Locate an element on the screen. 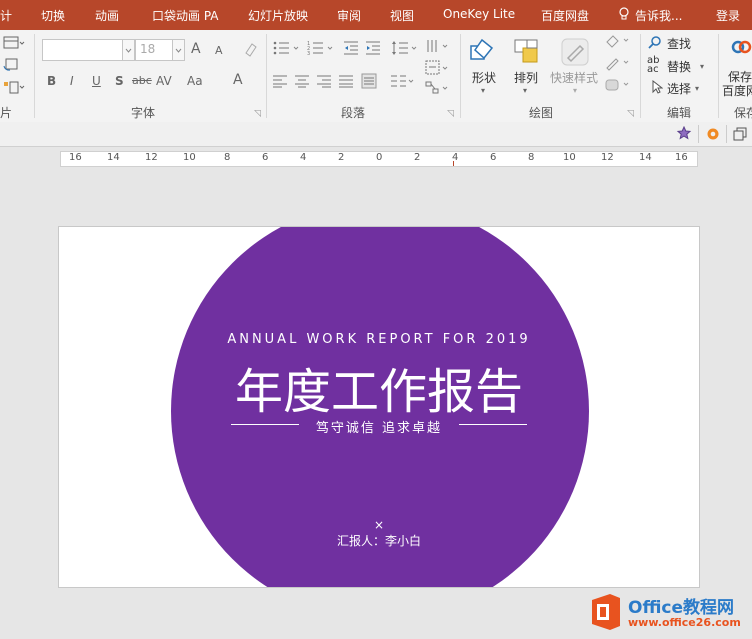  tab-animations: 动画 is located at coordinates (107, 15).